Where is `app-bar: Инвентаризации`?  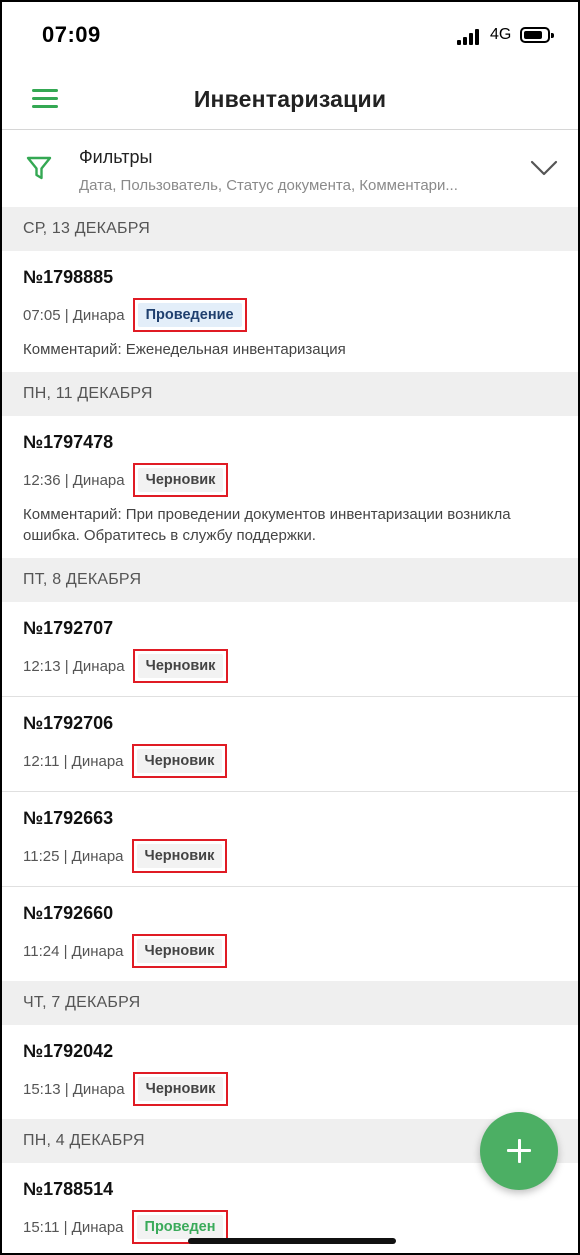 app-bar: Инвентаризации is located at coordinates (290, 99).